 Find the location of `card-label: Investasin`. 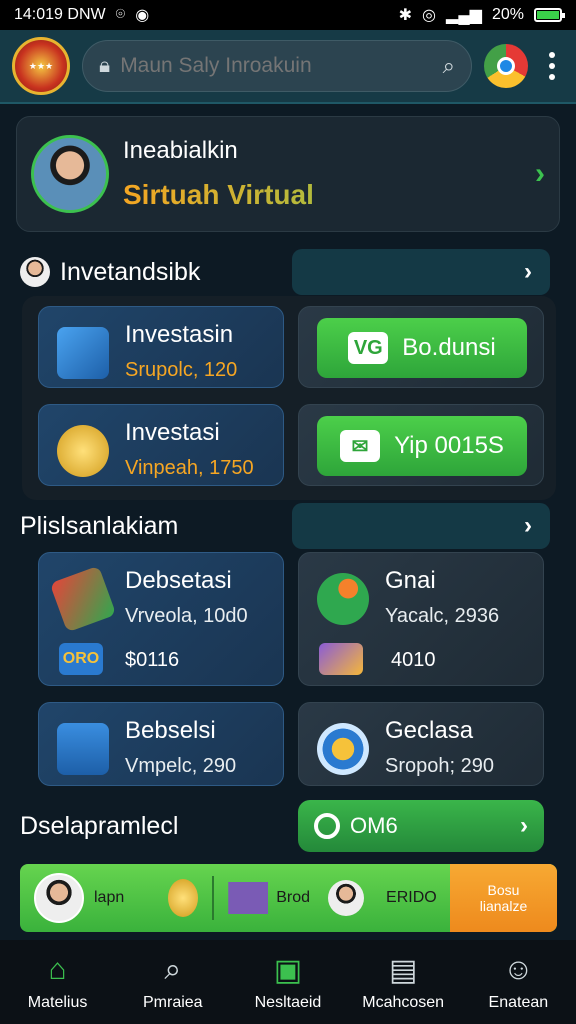

card-label: Investasin is located at coordinates (179, 334).